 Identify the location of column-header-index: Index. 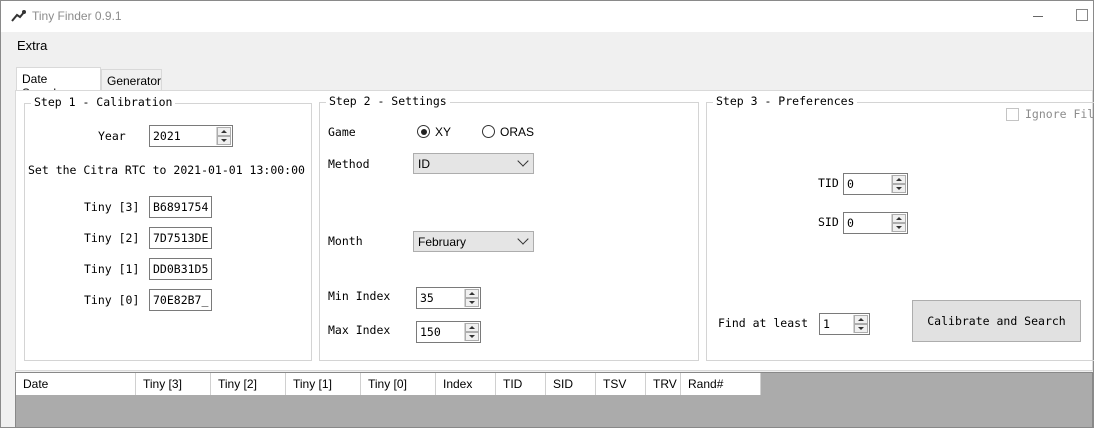
(466, 384).